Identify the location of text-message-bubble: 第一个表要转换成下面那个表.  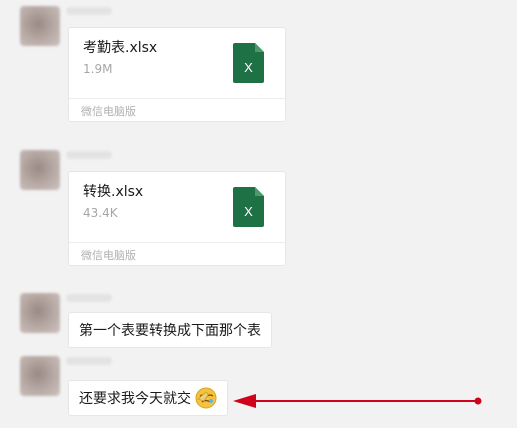
(170, 330).